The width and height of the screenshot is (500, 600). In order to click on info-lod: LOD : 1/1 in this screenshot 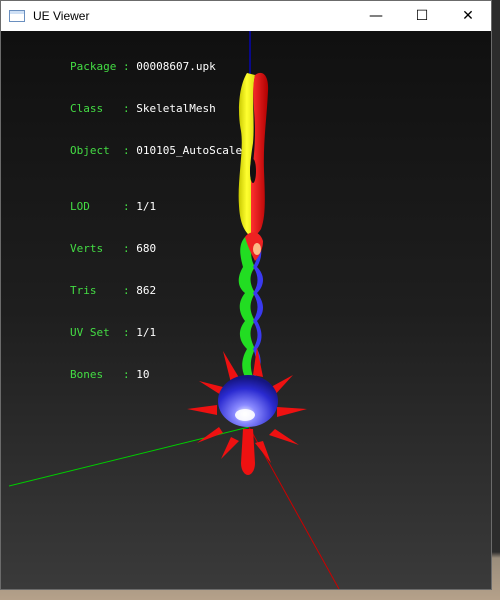, I will do `click(113, 206)`.